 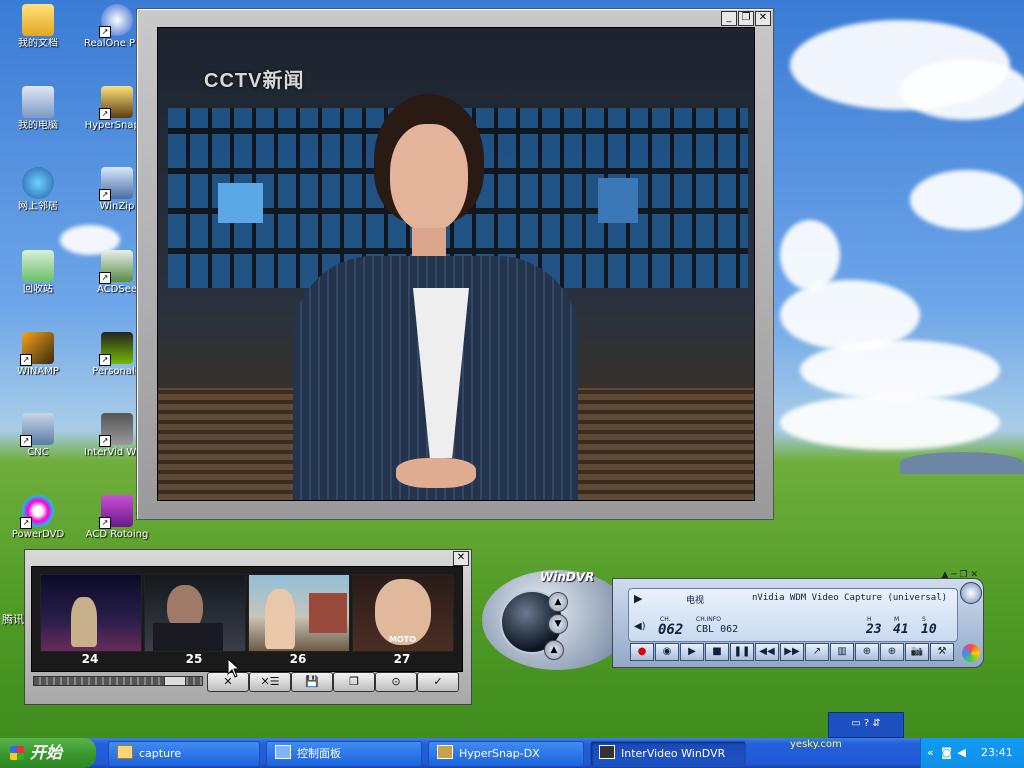 I want to click on device-name: nVidia WDM Video Capture (universal), so click(x=850, y=598).